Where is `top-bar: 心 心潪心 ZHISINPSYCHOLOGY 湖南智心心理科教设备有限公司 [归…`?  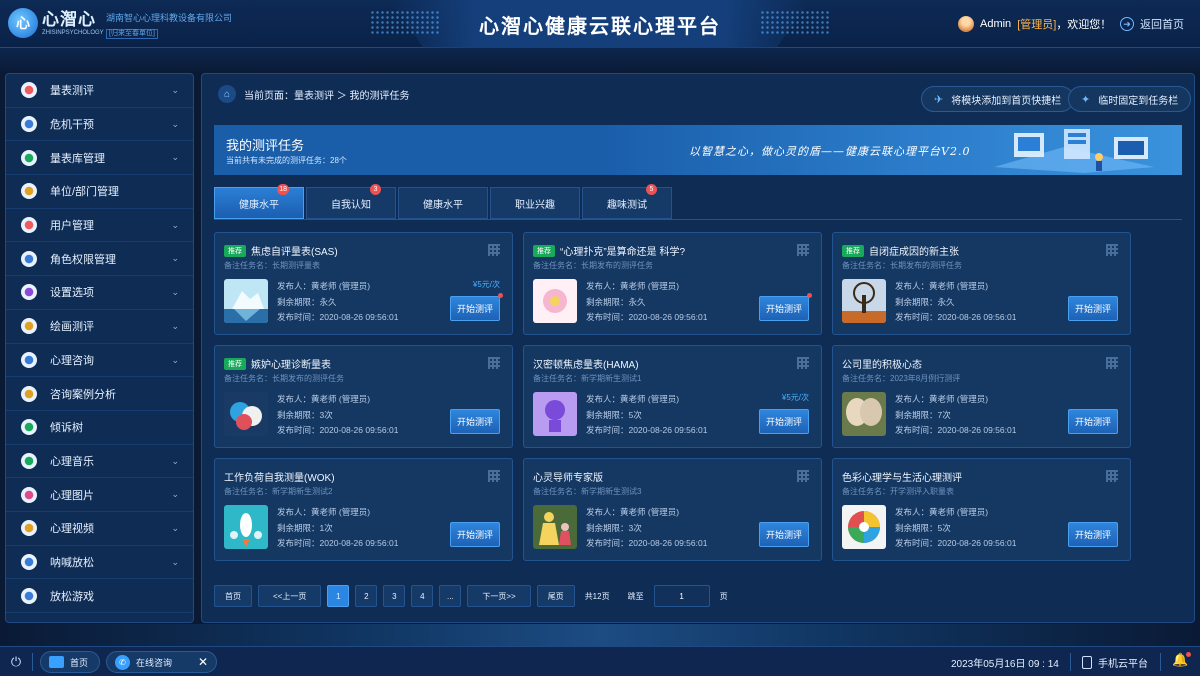 top-bar: 心 心潪心 ZHISINPSYCHOLOGY 湖南智心心理科教设备有限公司 [归… is located at coordinates (600, 24).